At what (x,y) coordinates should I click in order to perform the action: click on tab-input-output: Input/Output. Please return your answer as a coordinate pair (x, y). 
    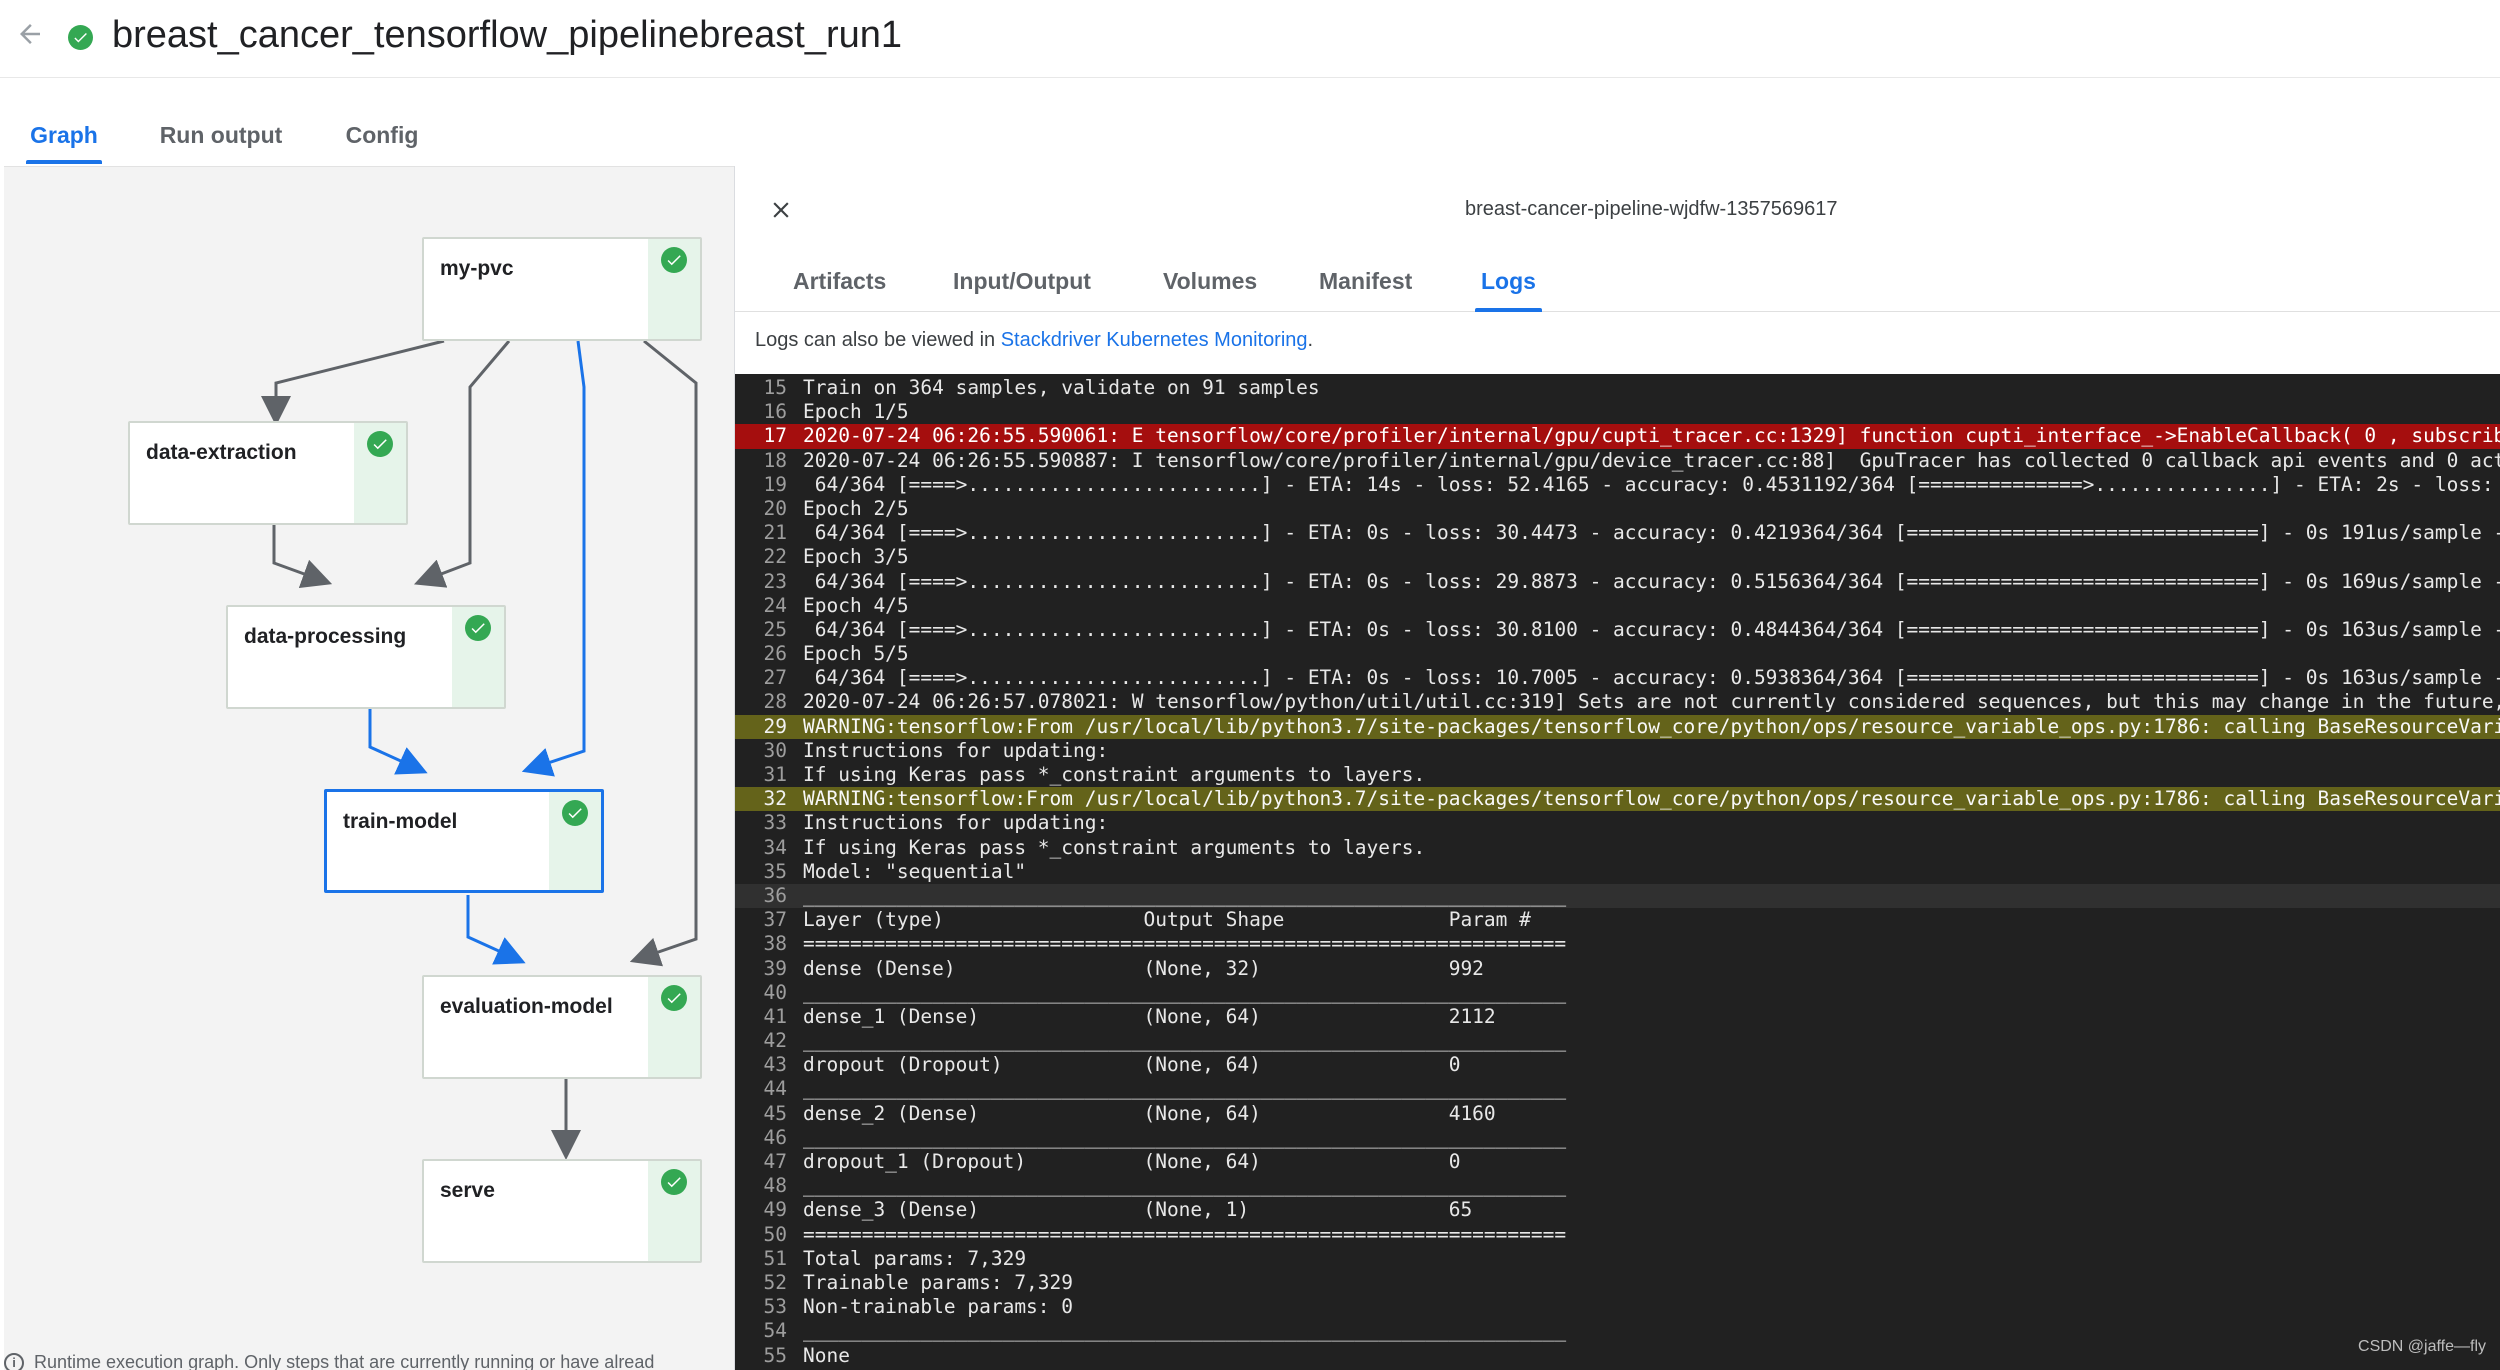
    Looking at the image, I should click on (1022, 282).